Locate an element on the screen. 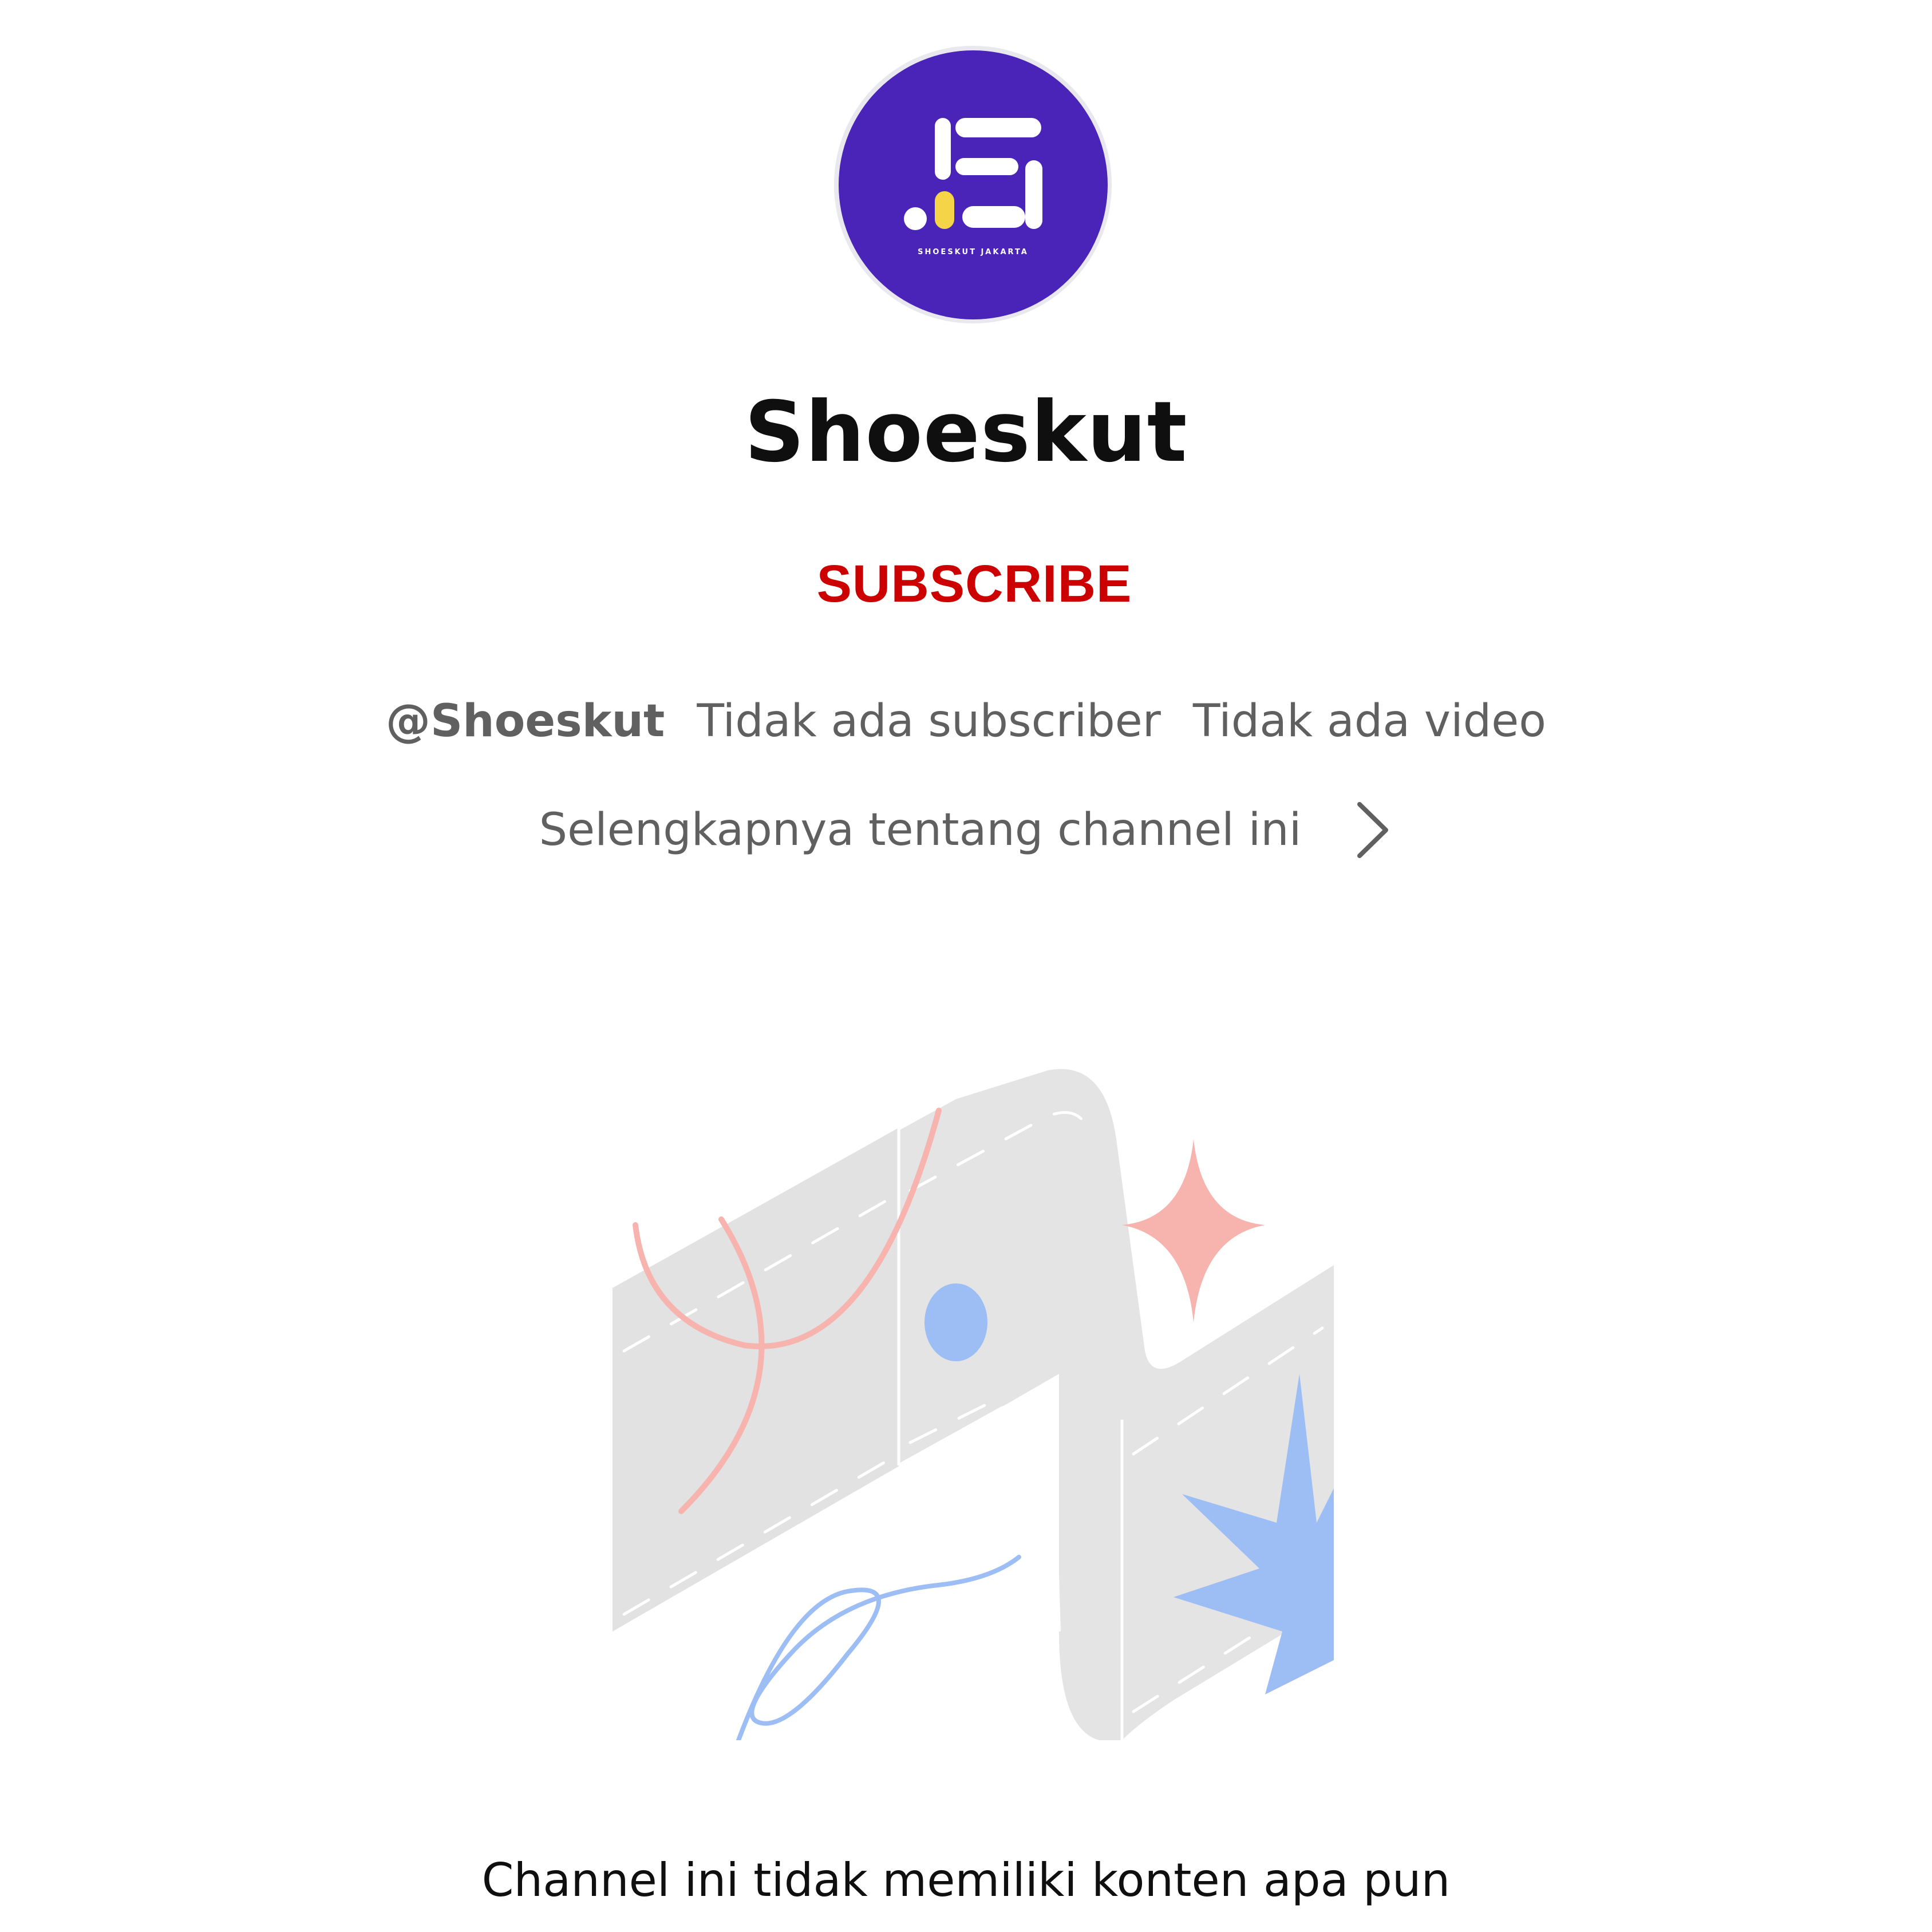  channel-handle: @Shoeskut is located at coordinates (525, 721).